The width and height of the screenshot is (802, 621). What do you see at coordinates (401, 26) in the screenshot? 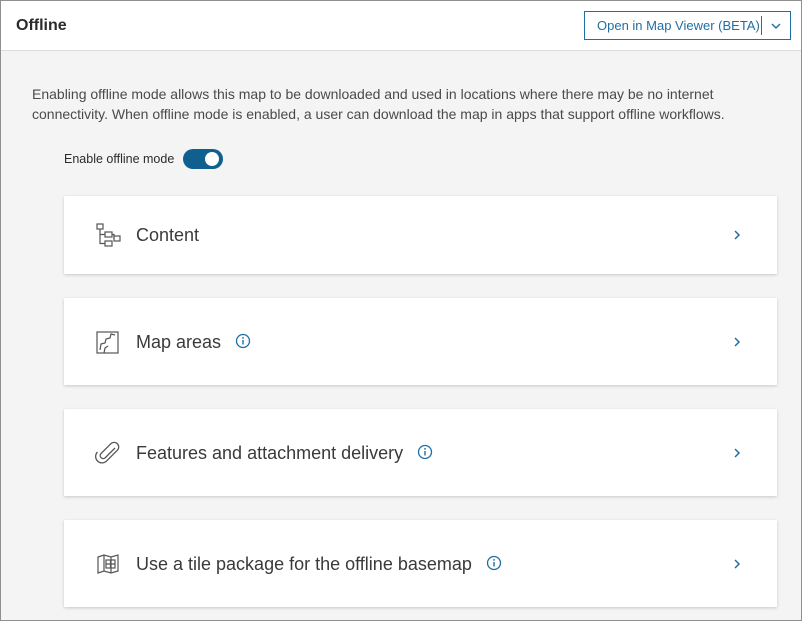
I see `panel-header: Offline Open in Map Viewer (BETA)` at bounding box center [401, 26].